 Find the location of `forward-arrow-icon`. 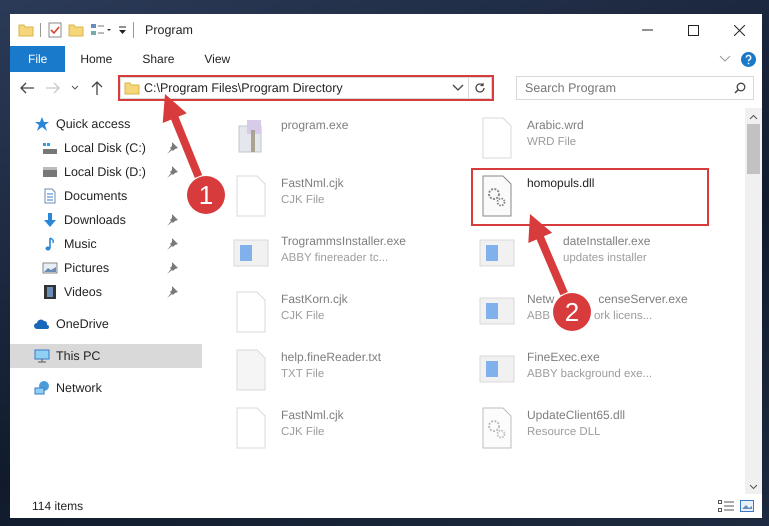

forward-arrow-icon is located at coordinates (53, 88).